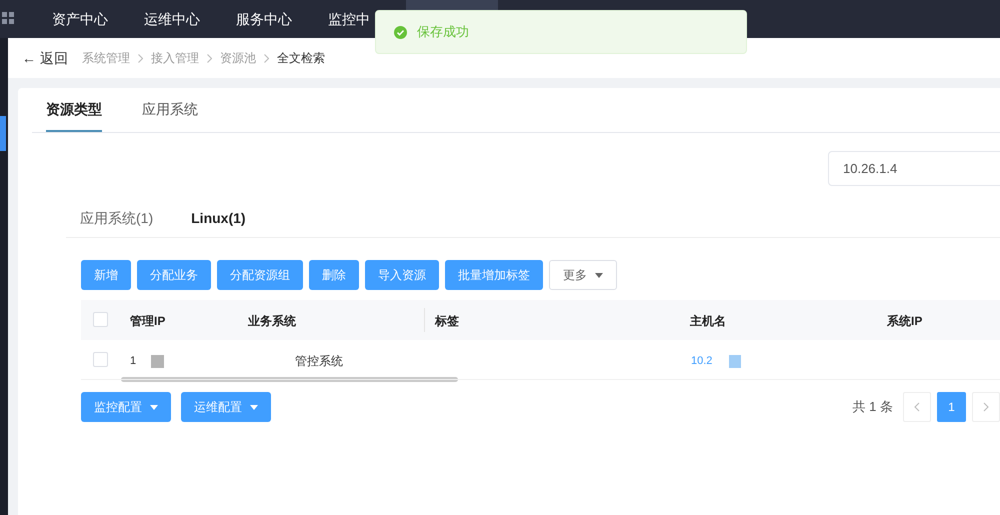  I want to click on page-button: 1, so click(951, 407).